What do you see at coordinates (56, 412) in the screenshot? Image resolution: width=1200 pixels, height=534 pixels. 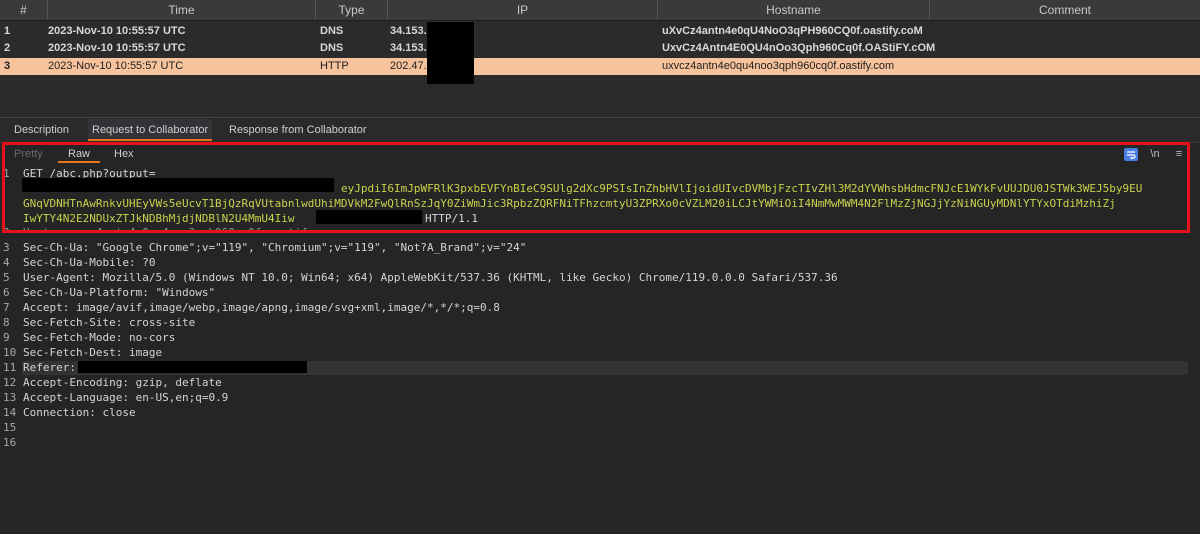 I see `header-name: Connection` at bounding box center [56, 412].